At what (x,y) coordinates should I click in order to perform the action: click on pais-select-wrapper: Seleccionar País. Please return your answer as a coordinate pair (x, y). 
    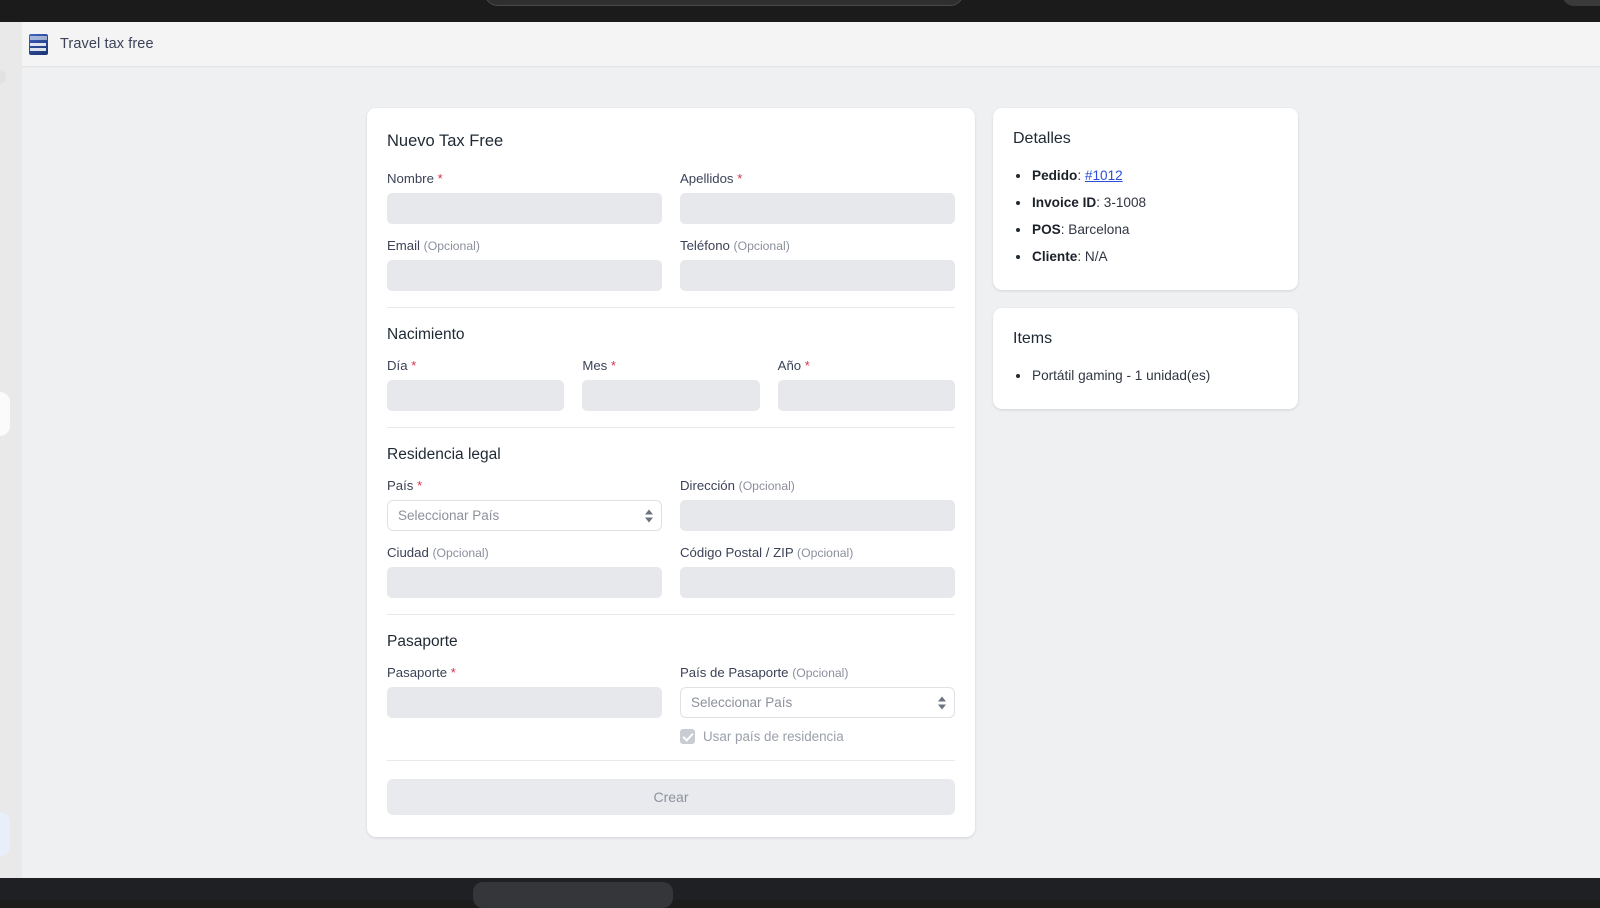
    Looking at the image, I should click on (524, 515).